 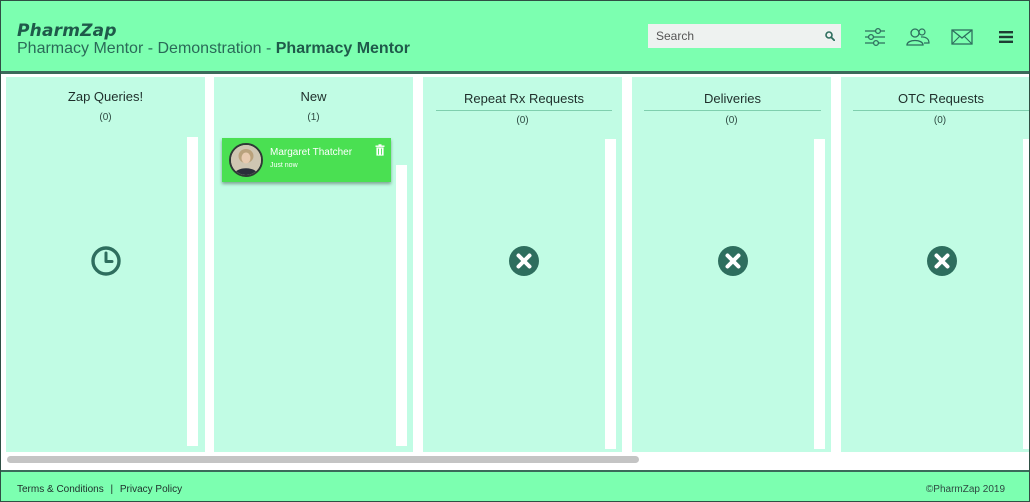 I want to click on column-zap-queries: Zap Queries! (0), so click(x=105, y=264).